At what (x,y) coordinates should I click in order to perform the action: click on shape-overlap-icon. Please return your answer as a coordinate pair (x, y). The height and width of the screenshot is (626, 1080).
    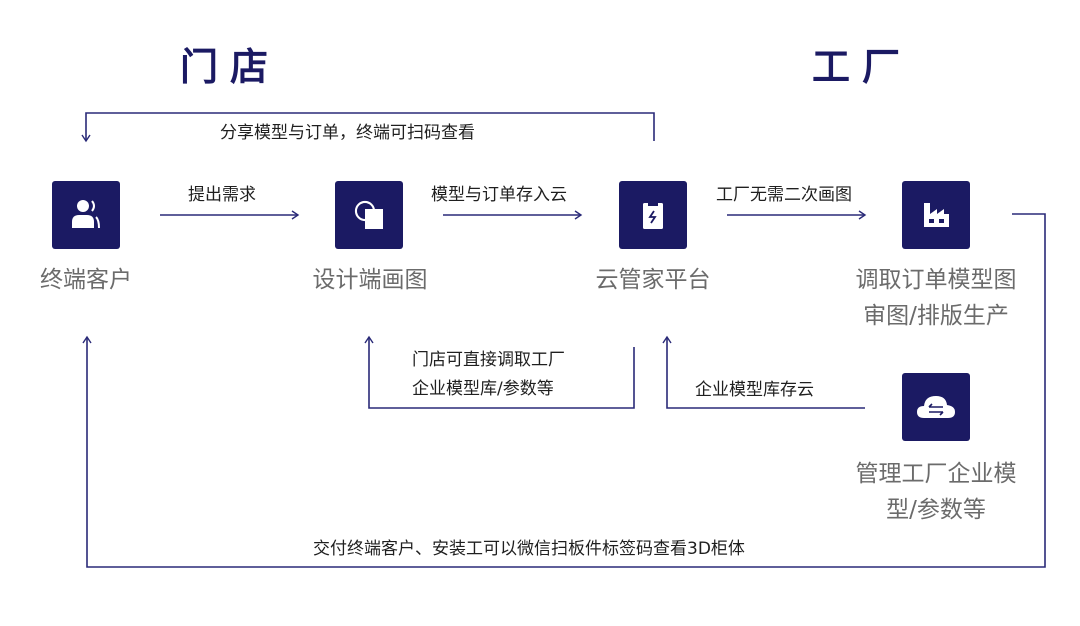
    Looking at the image, I should click on (368, 214).